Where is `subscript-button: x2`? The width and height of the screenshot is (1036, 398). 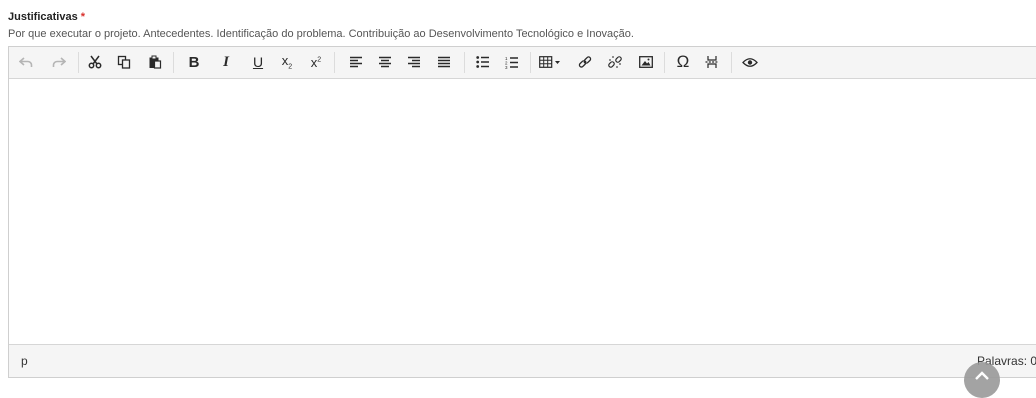
subscript-button: x2 is located at coordinates (287, 62).